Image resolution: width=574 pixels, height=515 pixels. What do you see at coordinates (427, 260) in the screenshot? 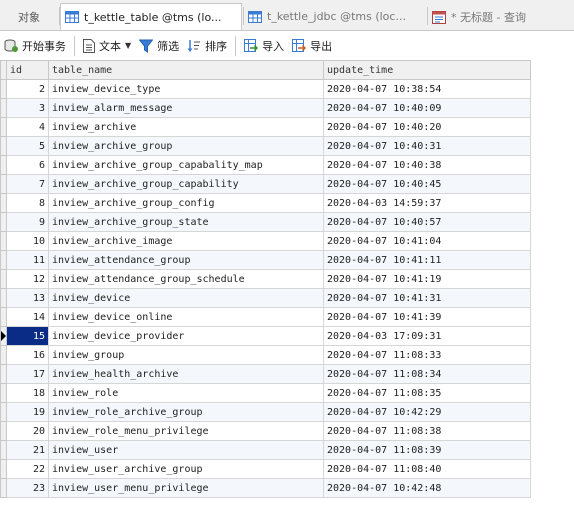
I see `cell-update-time: 2020-04-07 10:41:11` at bounding box center [427, 260].